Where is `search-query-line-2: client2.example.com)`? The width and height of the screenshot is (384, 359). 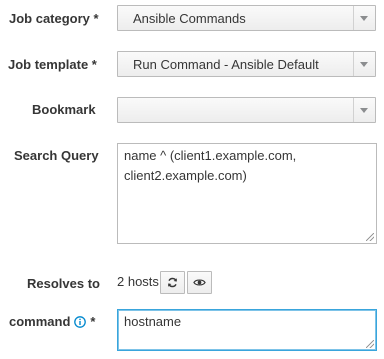
search-query-line-2: client2.example.com) is located at coordinates (185, 175).